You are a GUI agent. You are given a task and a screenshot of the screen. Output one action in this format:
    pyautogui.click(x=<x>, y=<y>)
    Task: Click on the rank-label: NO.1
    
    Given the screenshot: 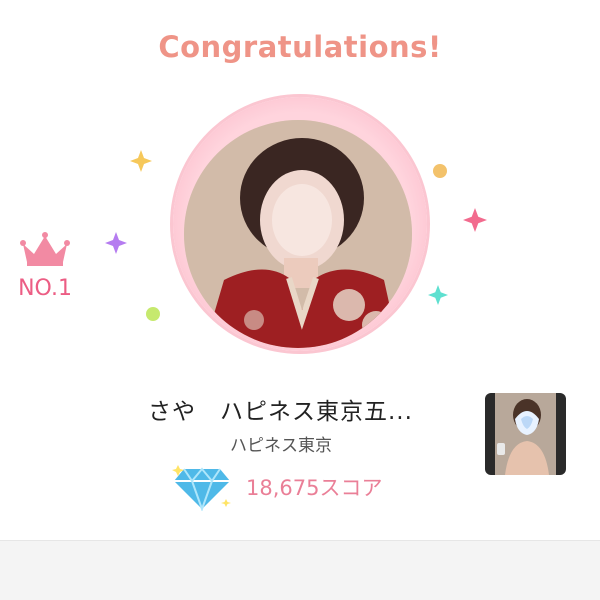 What is the action you would take?
    pyautogui.click(x=45, y=288)
    